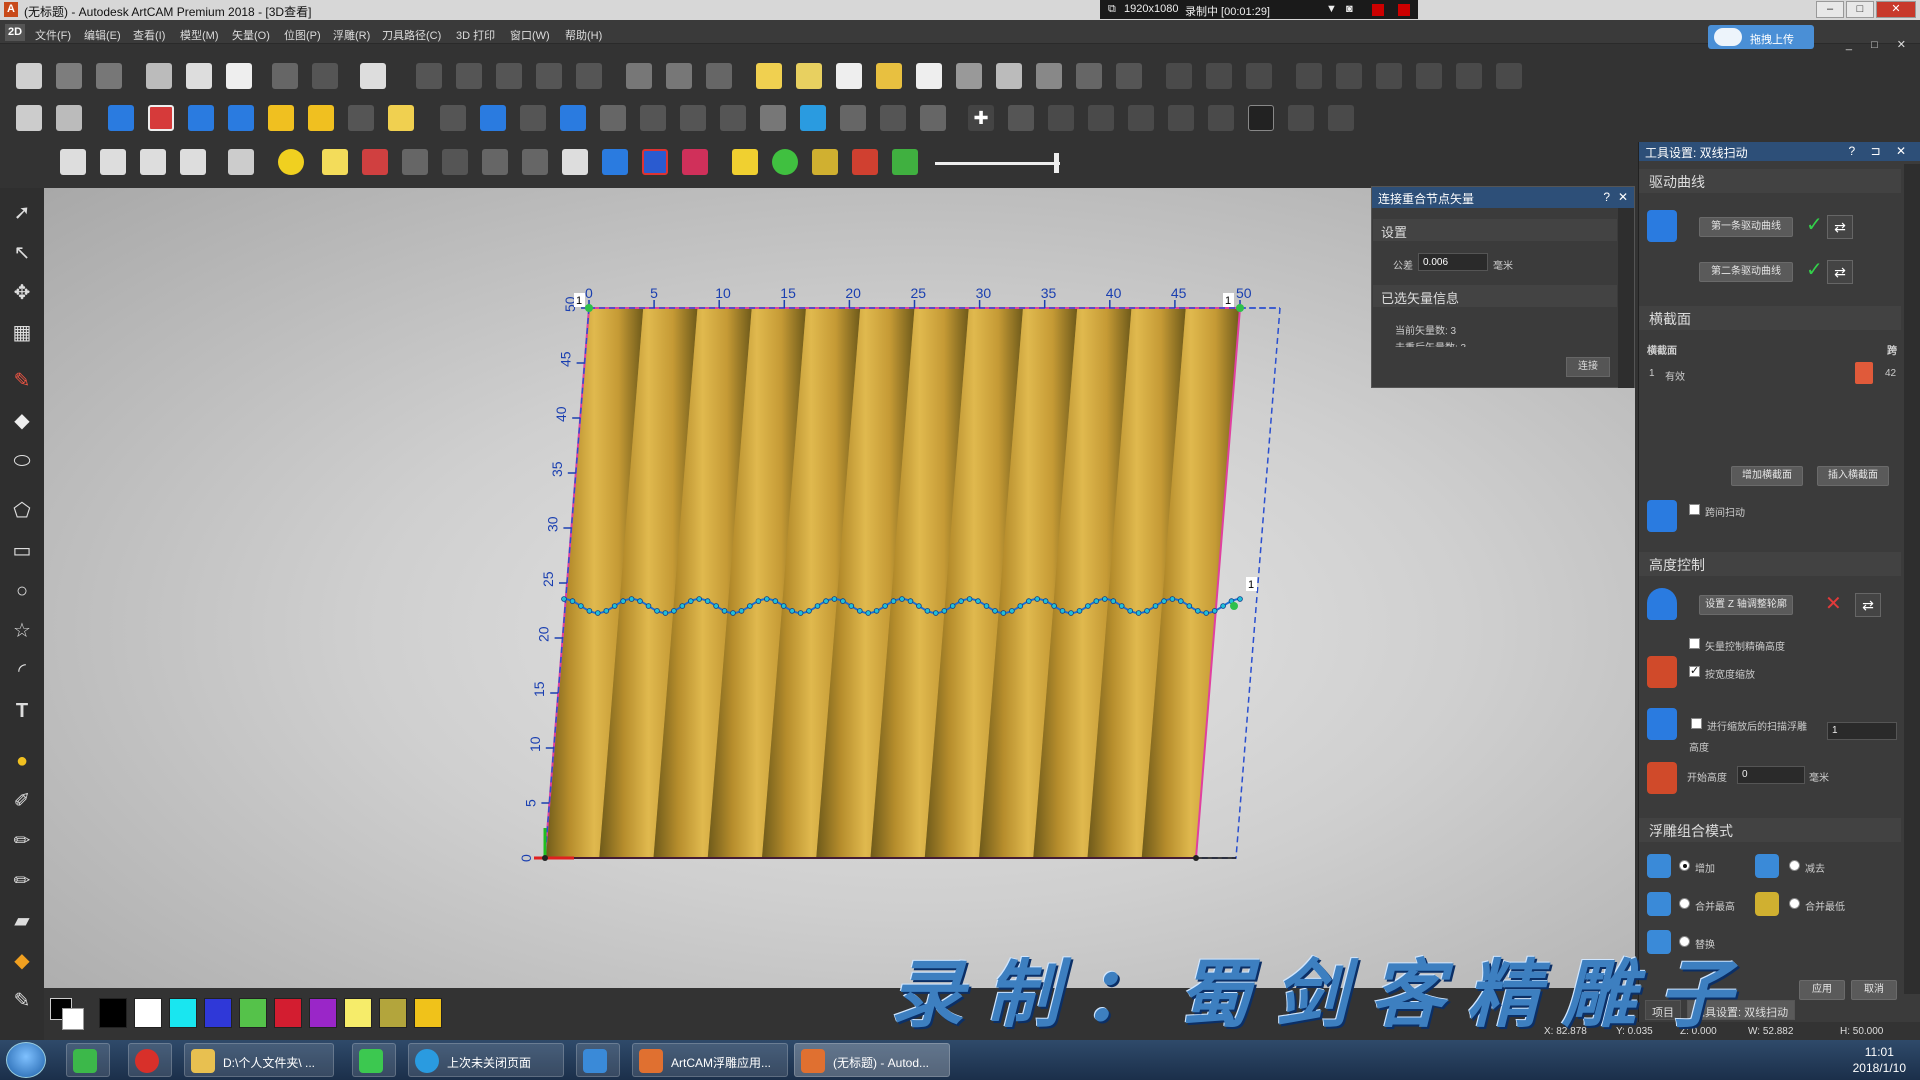 Image resolution: width=1920 pixels, height=1080 pixels. I want to click on slider-handle, so click(1056, 163).